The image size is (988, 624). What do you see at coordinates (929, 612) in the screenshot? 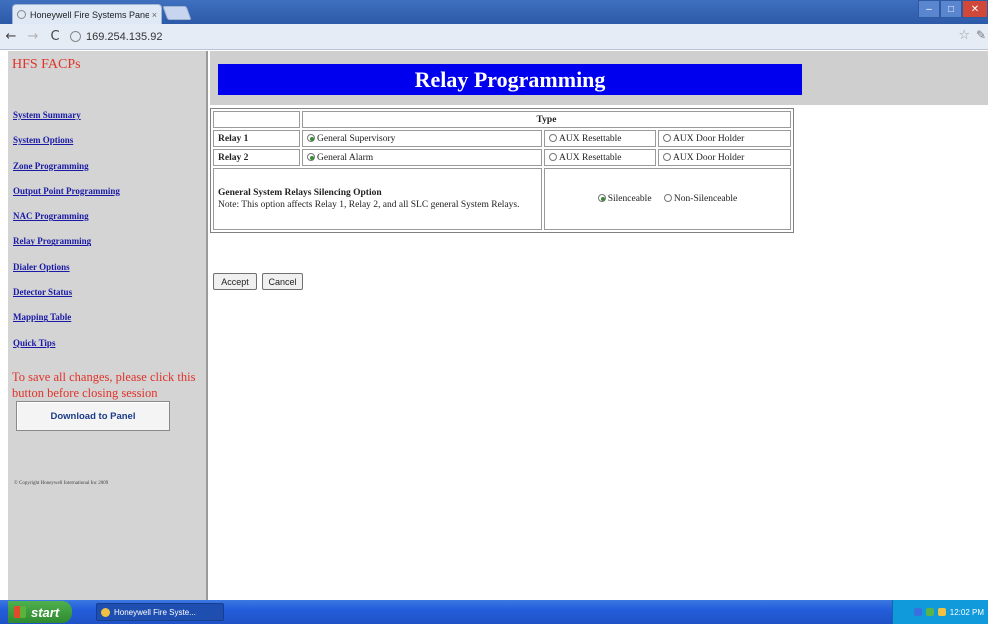
I see `shield-icon` at bounding box center [929, 612].